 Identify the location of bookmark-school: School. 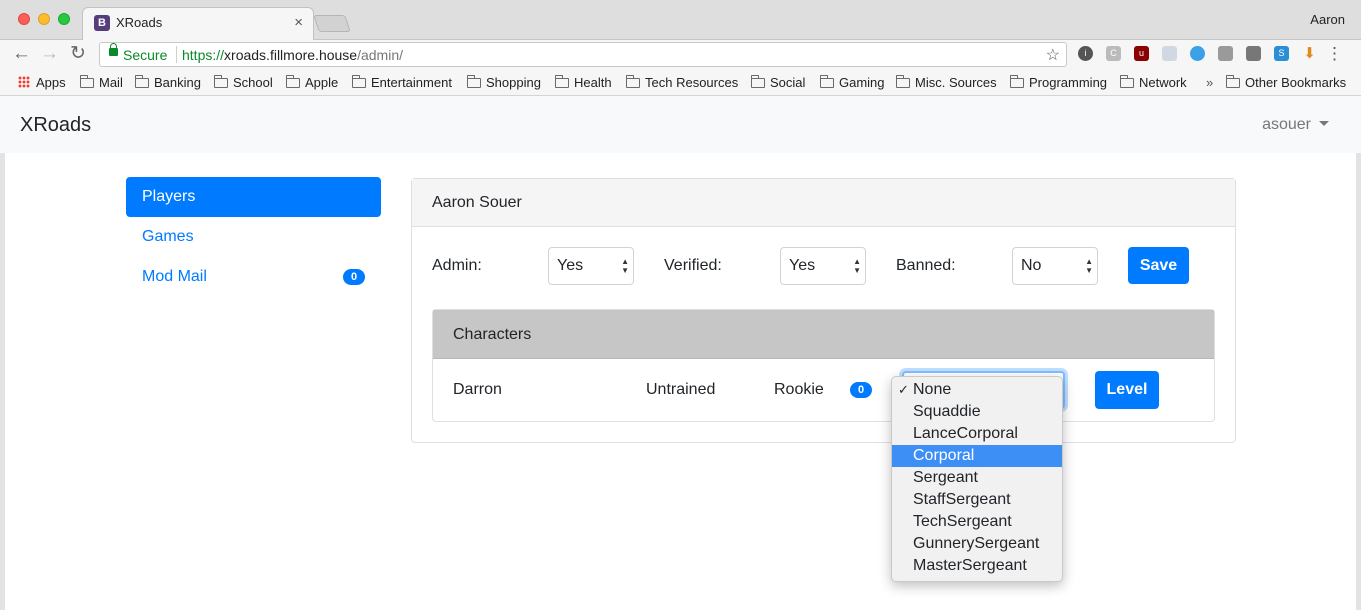
(243, 82).